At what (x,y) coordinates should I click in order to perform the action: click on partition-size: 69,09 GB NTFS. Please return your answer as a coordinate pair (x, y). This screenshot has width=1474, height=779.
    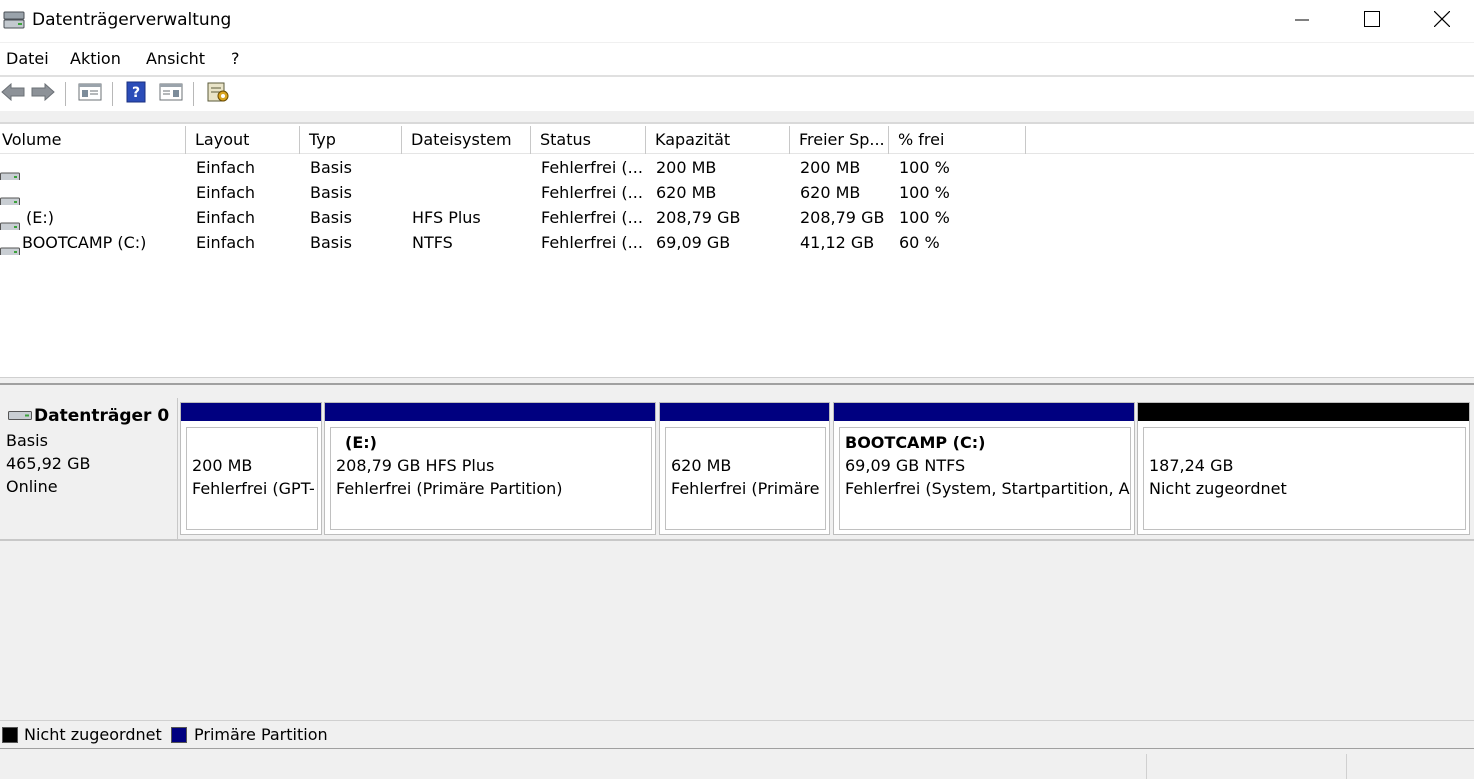
    Looking at the image, I should click on (905, 465).